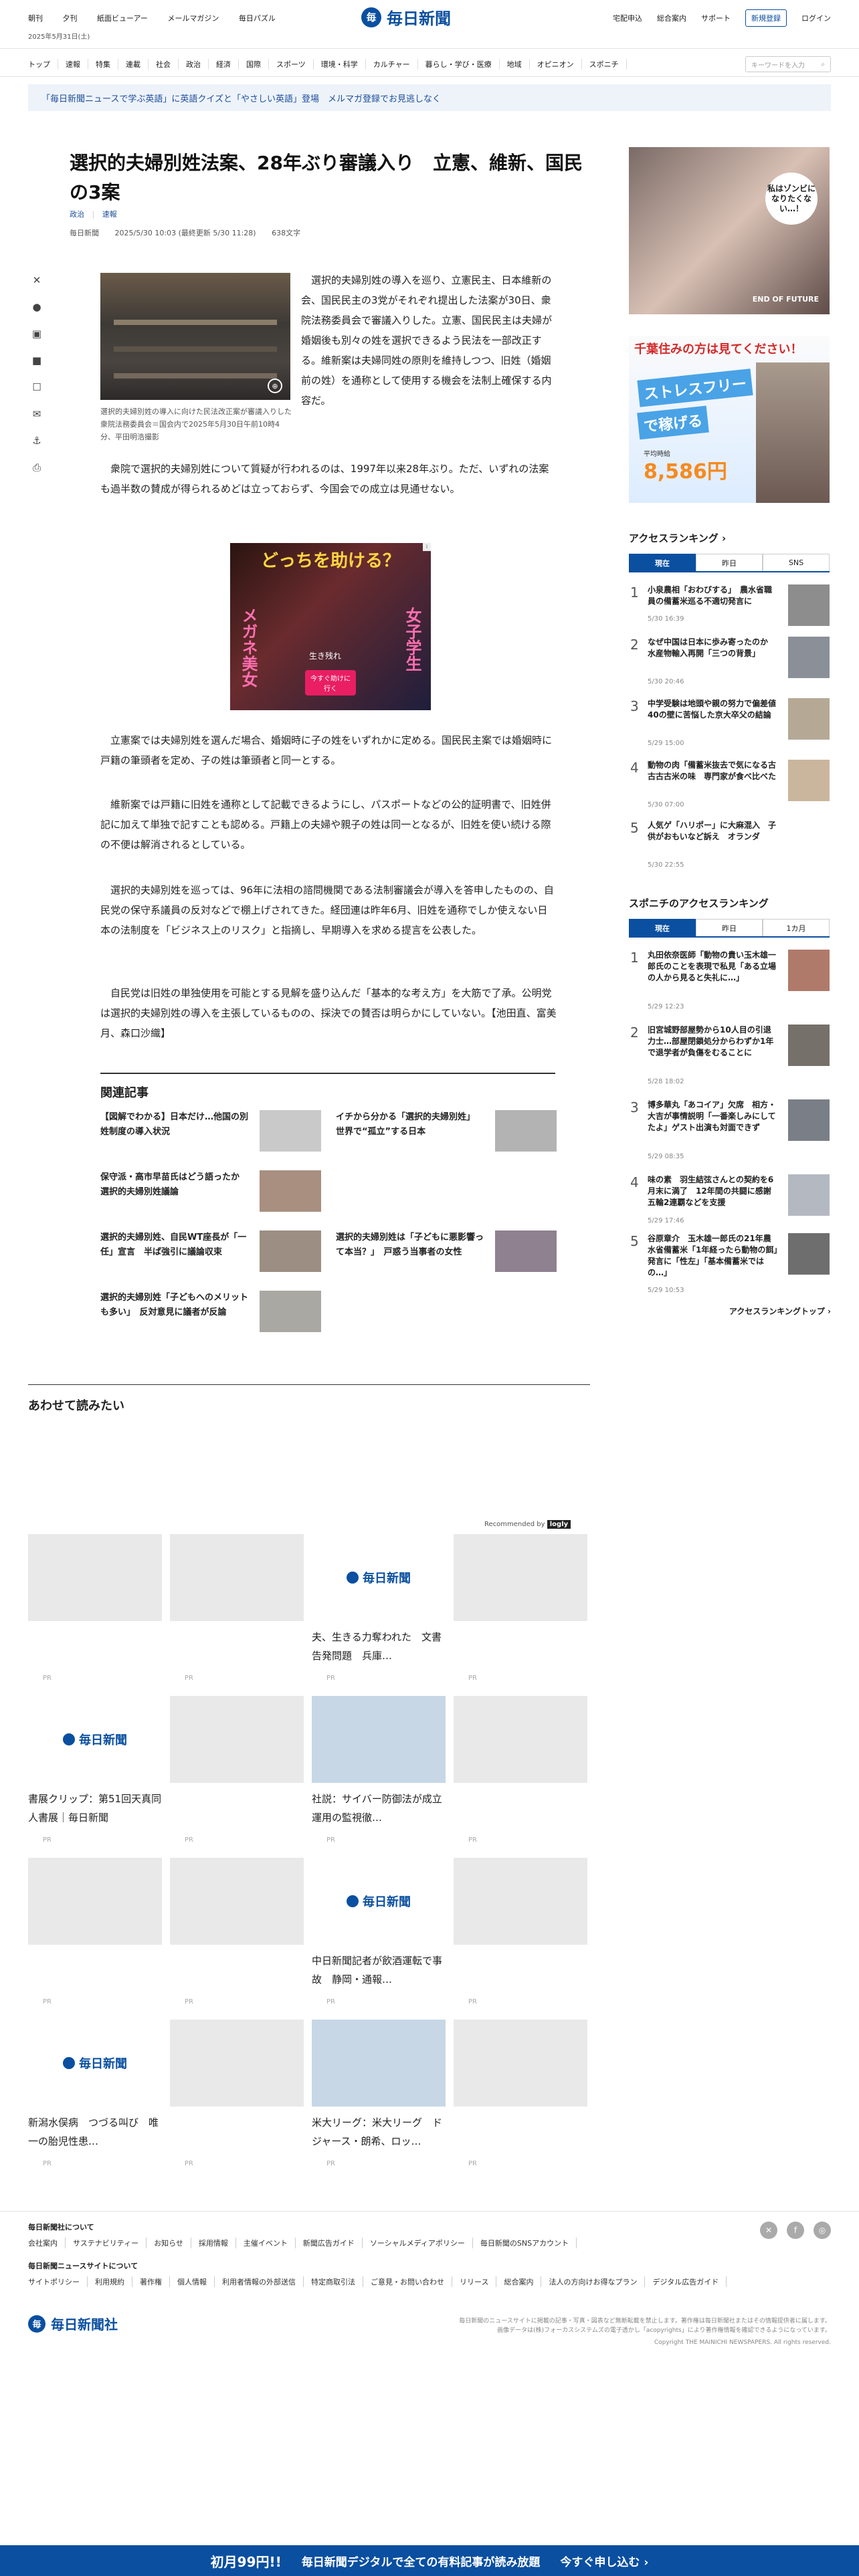  What do you see at coordinates (333, 2282) in the screenshot?
I see `footer-link: 特定商取引法` at bounding box center [333, 2282].